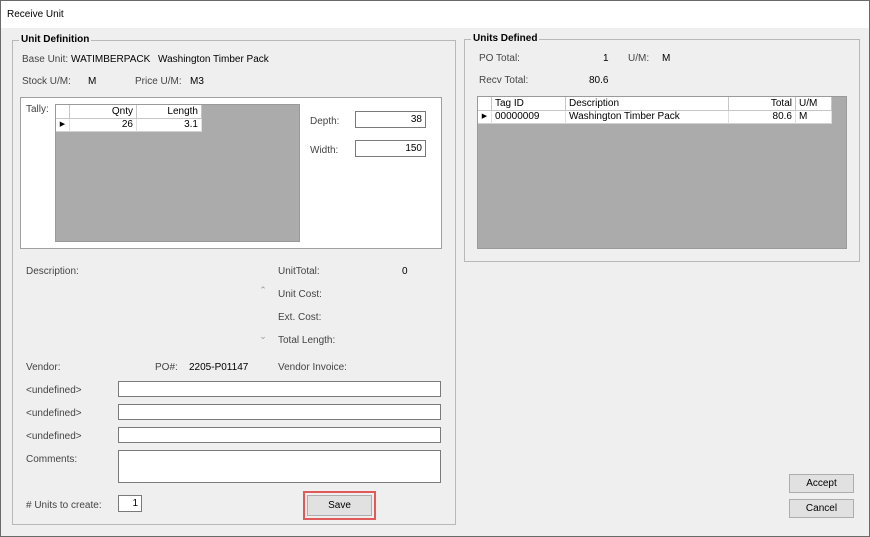  Describe the element at coordinates (307, 340) in the screenshot. I see `total-length-label: Total Length:` at that location.